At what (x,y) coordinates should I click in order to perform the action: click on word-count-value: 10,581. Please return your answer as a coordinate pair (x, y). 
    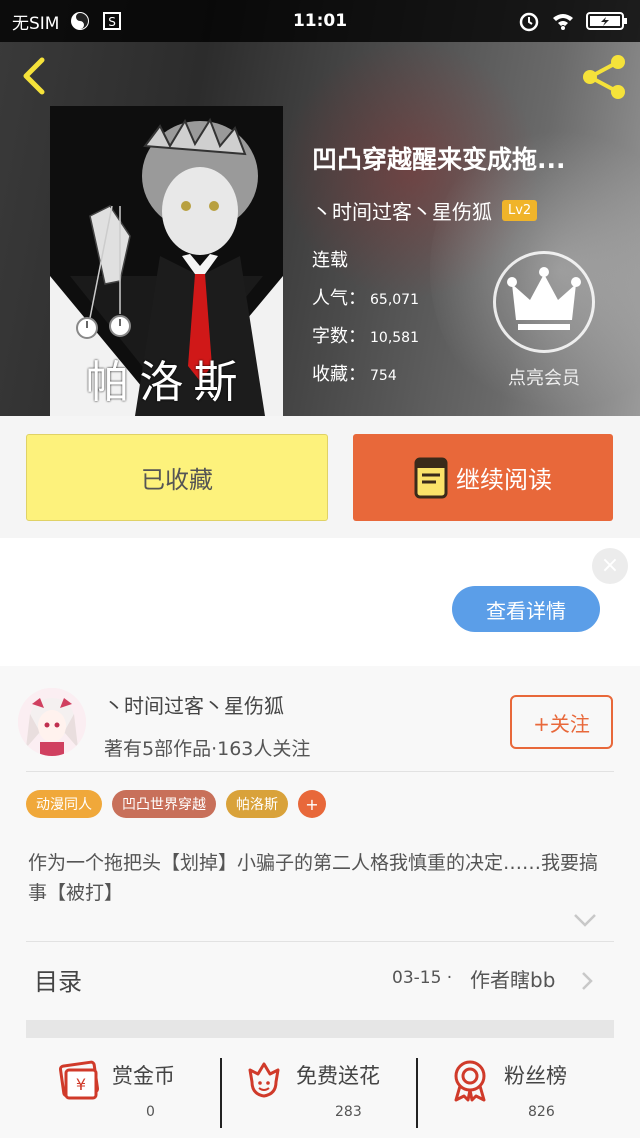
    Looking at the image, I should click on (394, 338).